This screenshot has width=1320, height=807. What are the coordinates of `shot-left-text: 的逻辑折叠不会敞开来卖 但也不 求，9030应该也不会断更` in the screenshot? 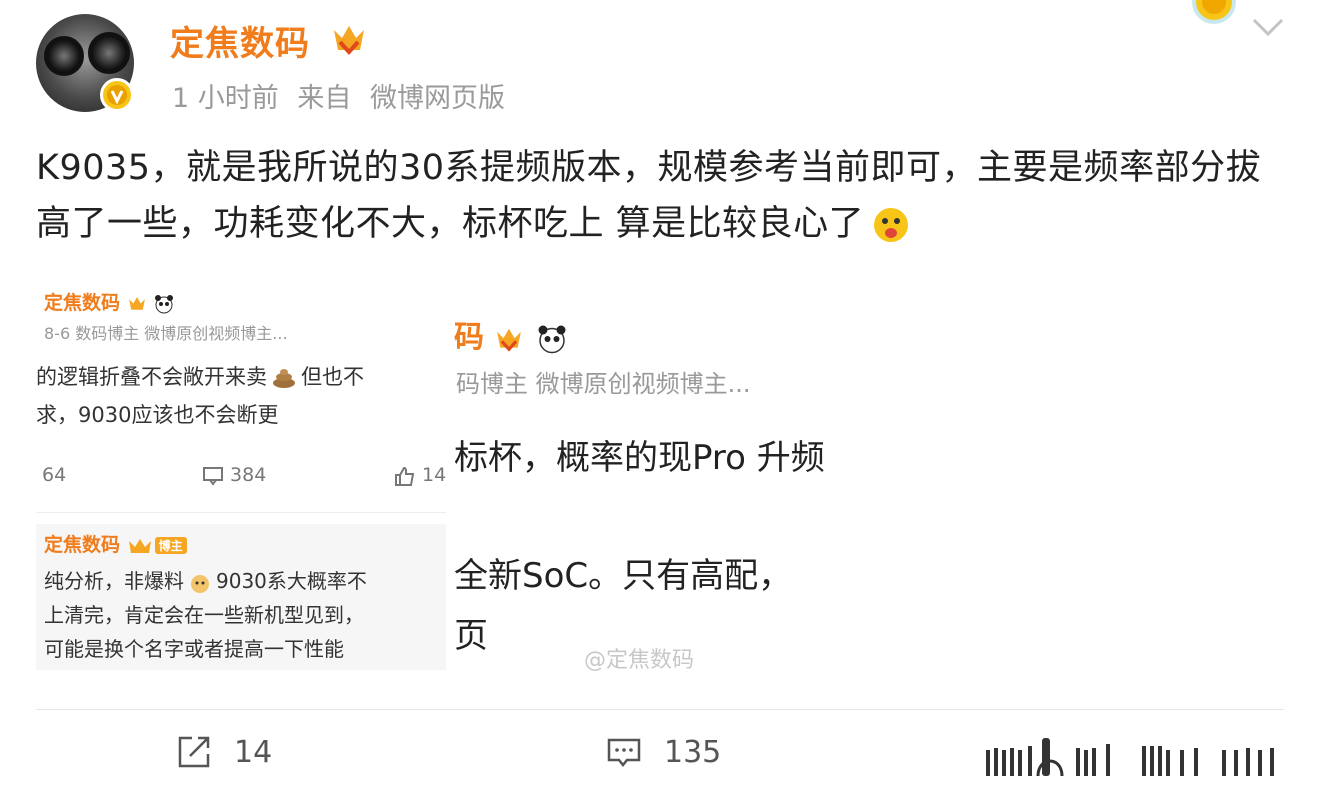 It's located at (200, 396).